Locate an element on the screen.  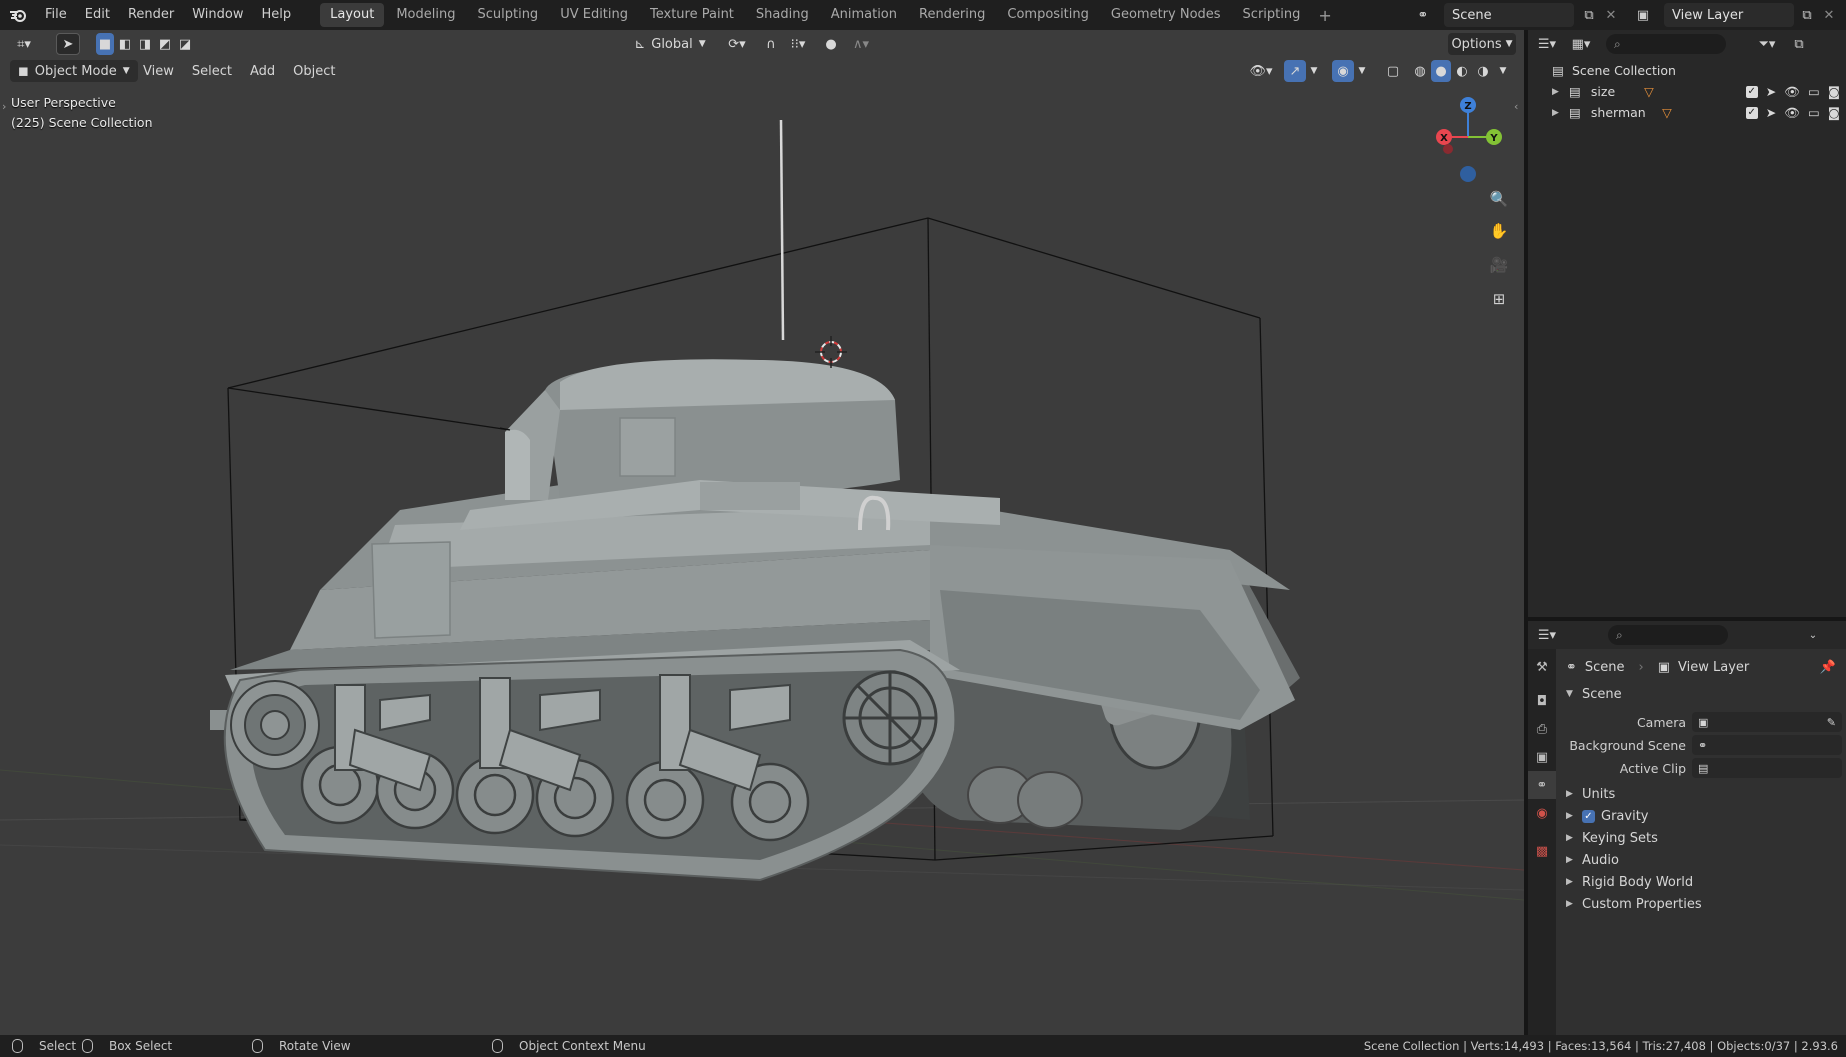
tree-row-scene-collection: ▤ Scene Collection is located at coordinates (1687, 70).